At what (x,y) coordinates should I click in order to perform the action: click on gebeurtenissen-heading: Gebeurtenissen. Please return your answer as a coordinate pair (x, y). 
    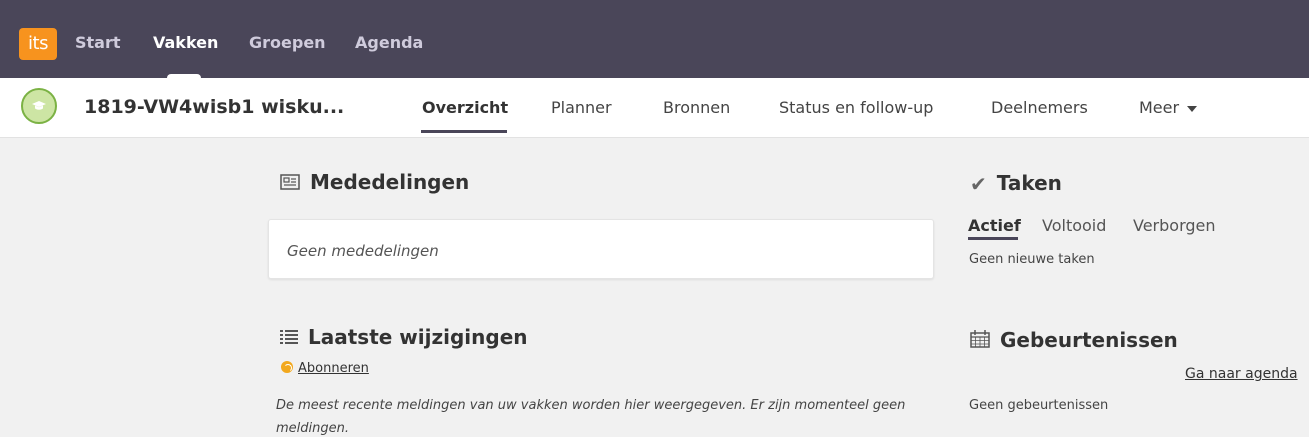
    Looking at the image, I should click on (1074, 340).